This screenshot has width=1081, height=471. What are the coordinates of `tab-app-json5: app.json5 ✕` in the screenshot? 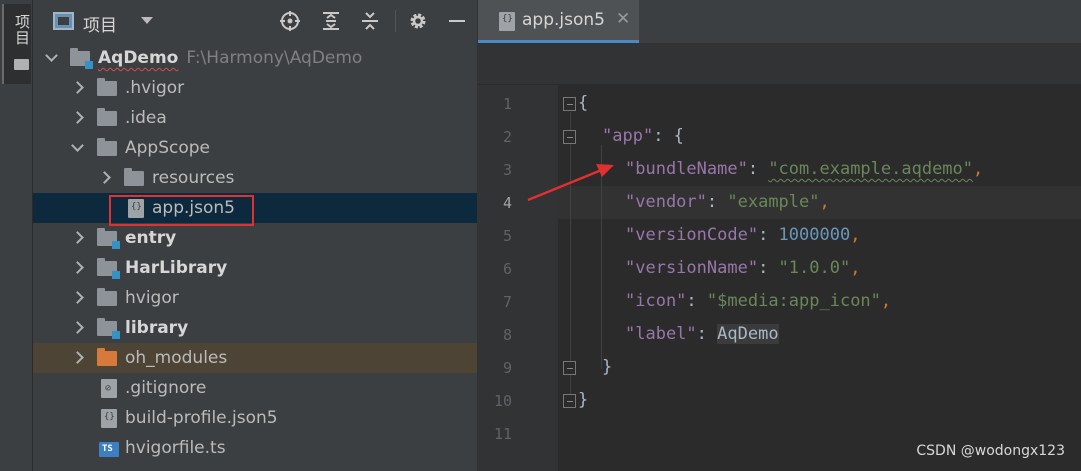 It's located at (558, 21).